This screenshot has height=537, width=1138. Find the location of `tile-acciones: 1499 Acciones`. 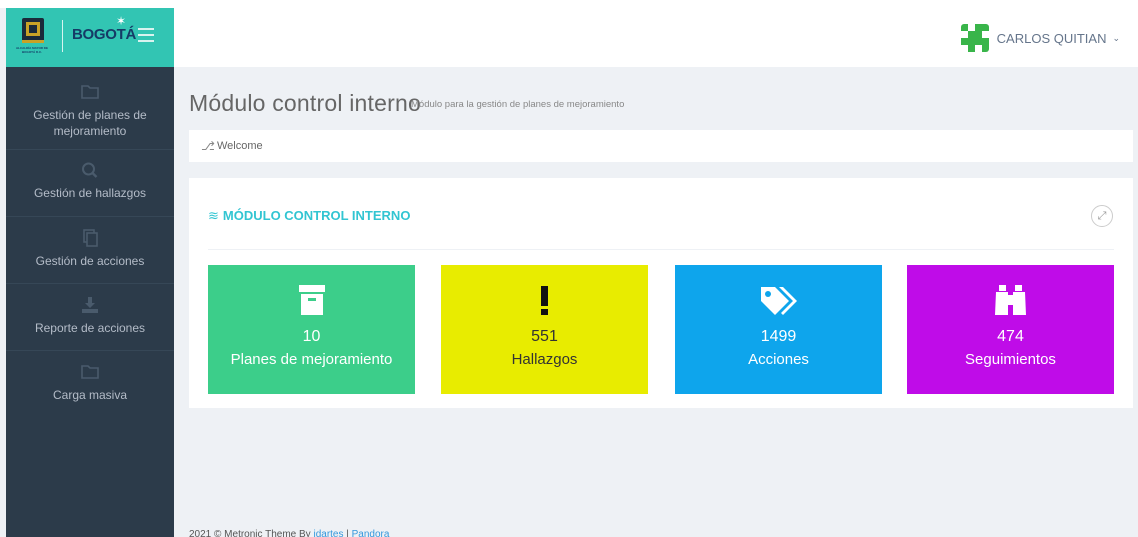

tile-acciones: 1499 Acciones is located at coordinates (778, 329).